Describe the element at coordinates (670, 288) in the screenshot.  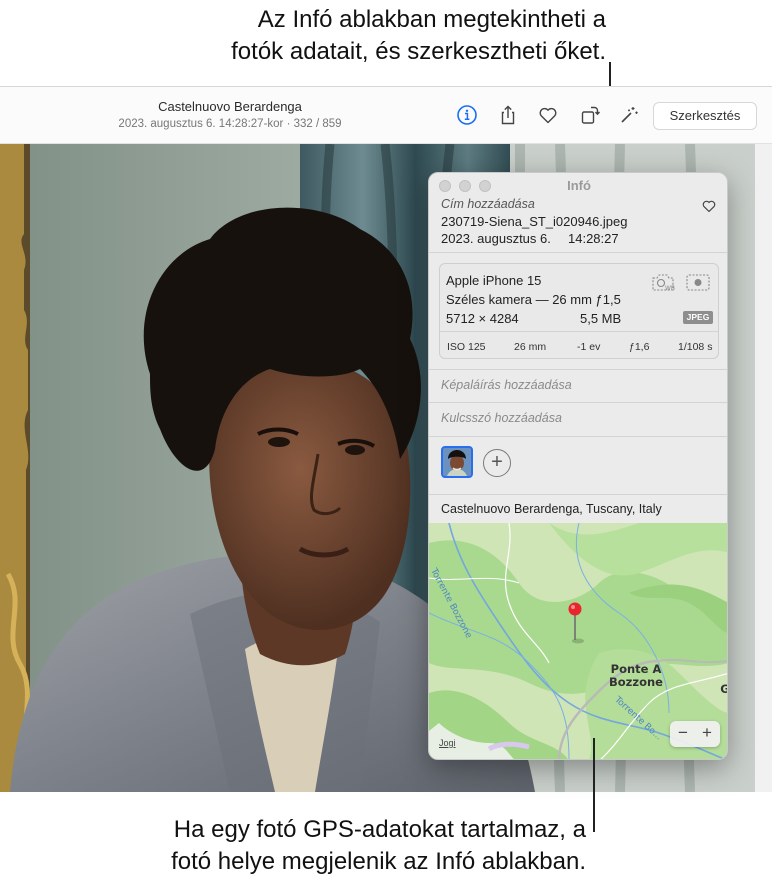
I see `svg-text: WB` at that location.